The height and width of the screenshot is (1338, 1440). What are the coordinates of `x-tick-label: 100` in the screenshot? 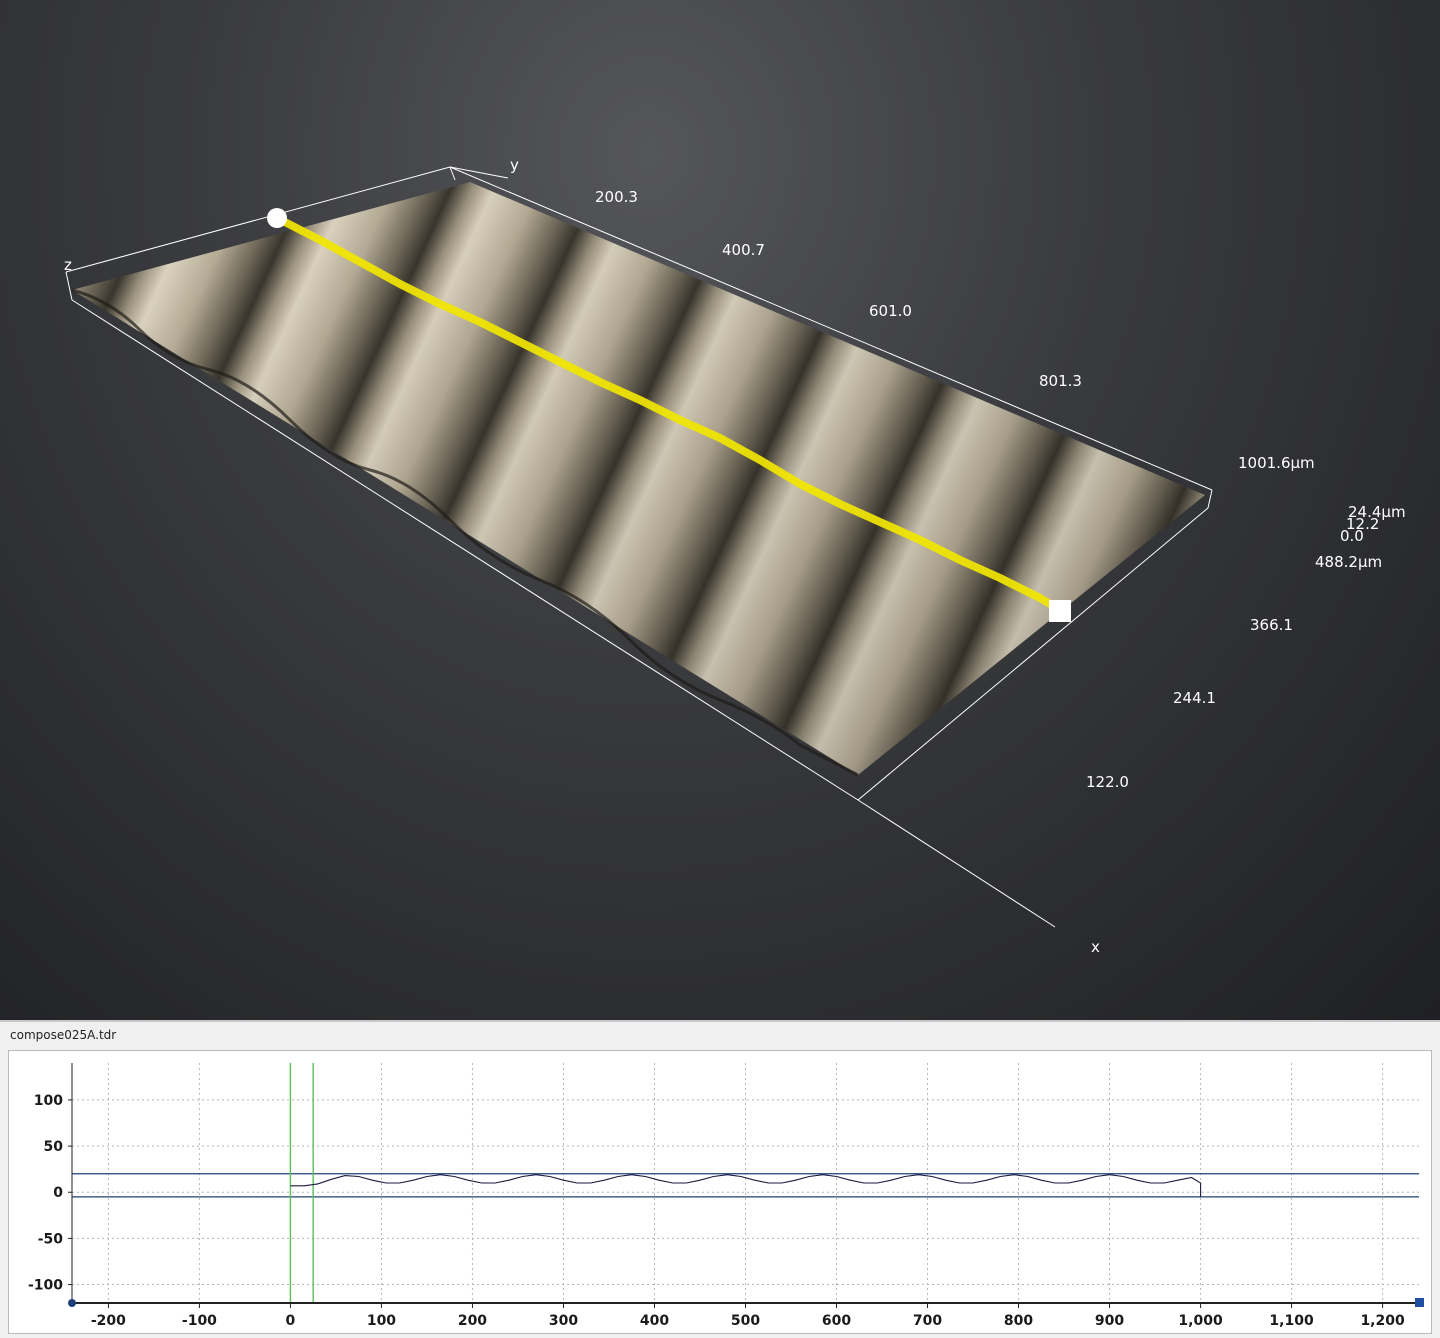 It's located at (381, 1321).